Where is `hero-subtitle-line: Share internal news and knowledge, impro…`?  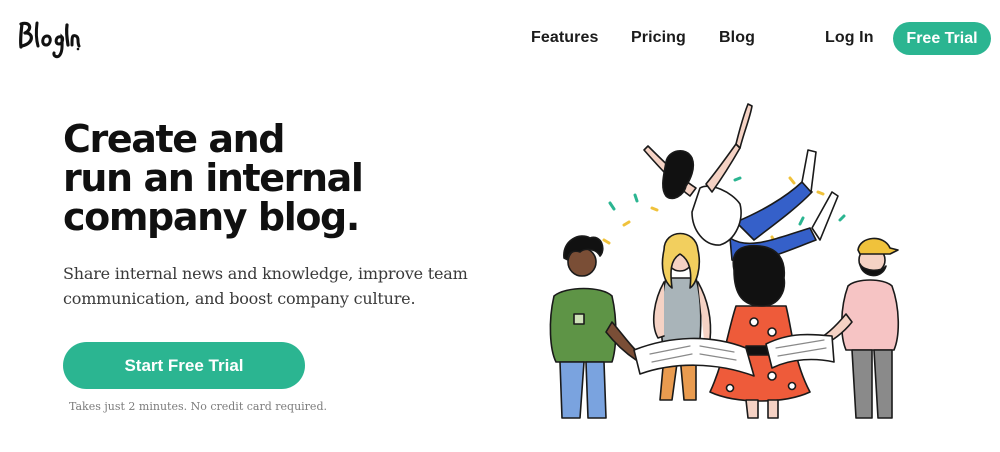
hero-subtitle-line: Share internal news and knowledge, impro… is located at coordinates (265, 273).